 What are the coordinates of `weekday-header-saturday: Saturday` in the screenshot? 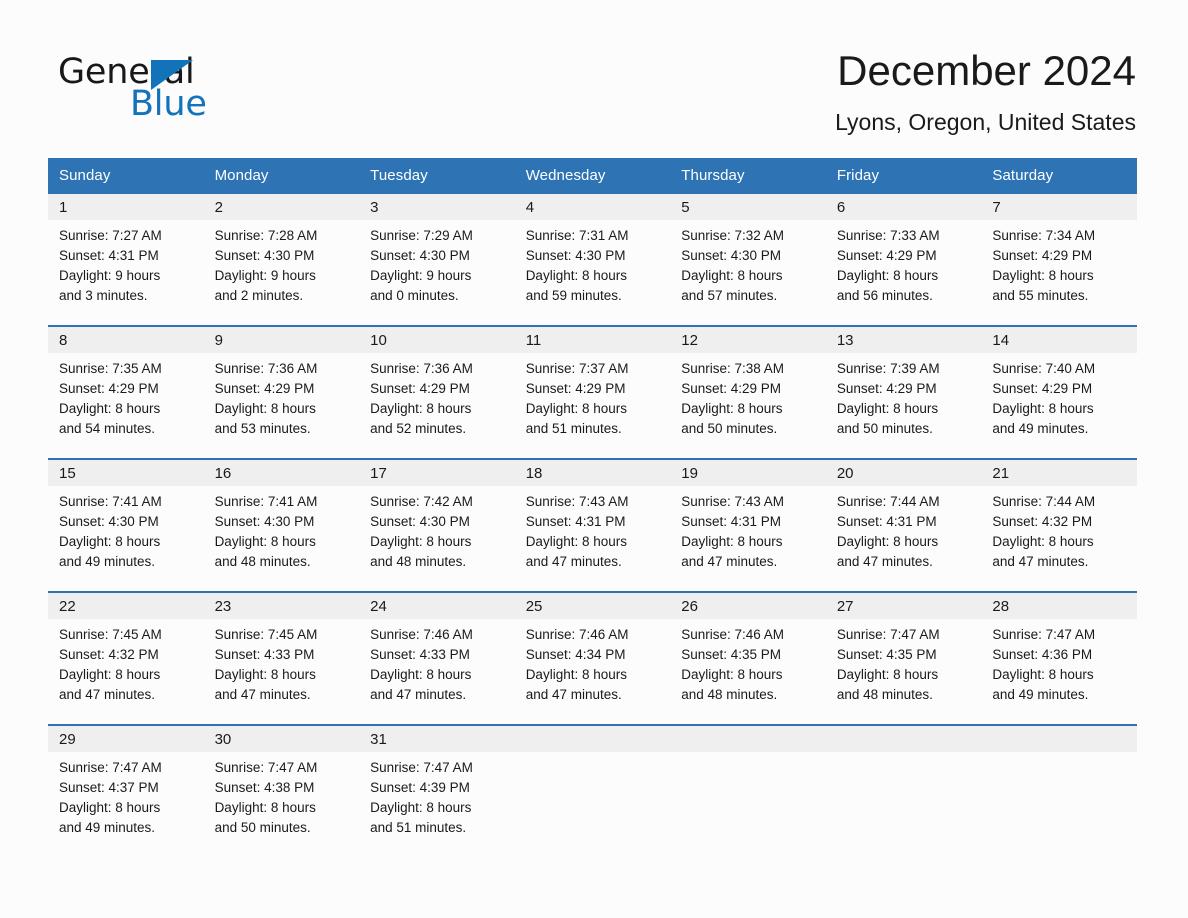 It's located at (1059, 175).